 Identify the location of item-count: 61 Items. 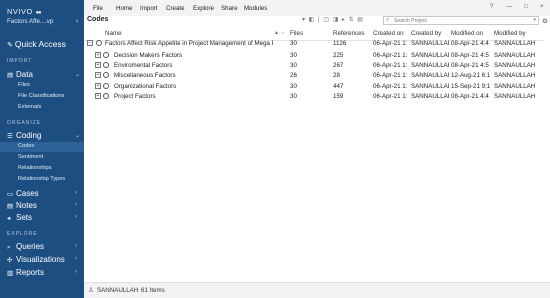
(153, 290).